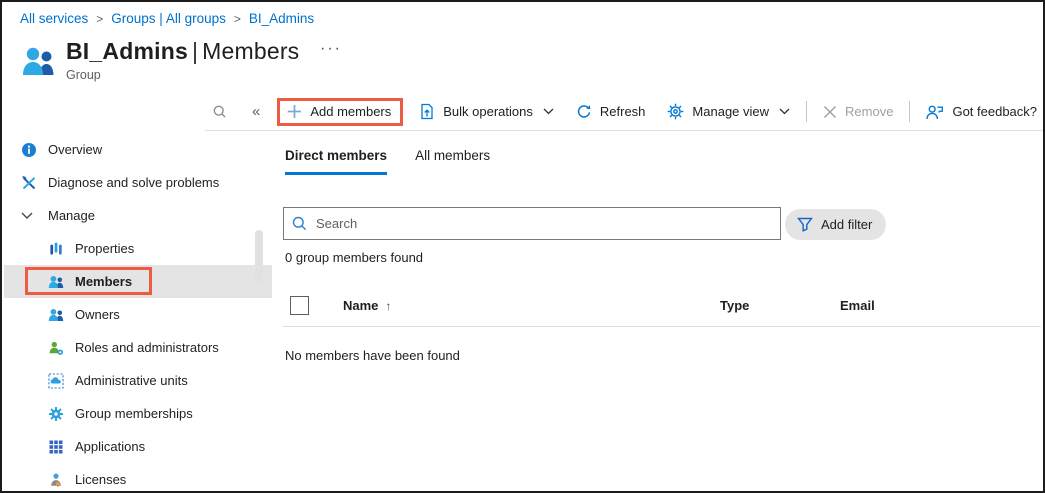  Describe the element at coordinates (56, 314) in the screenshot. I see `owners-people-icon` at that location.